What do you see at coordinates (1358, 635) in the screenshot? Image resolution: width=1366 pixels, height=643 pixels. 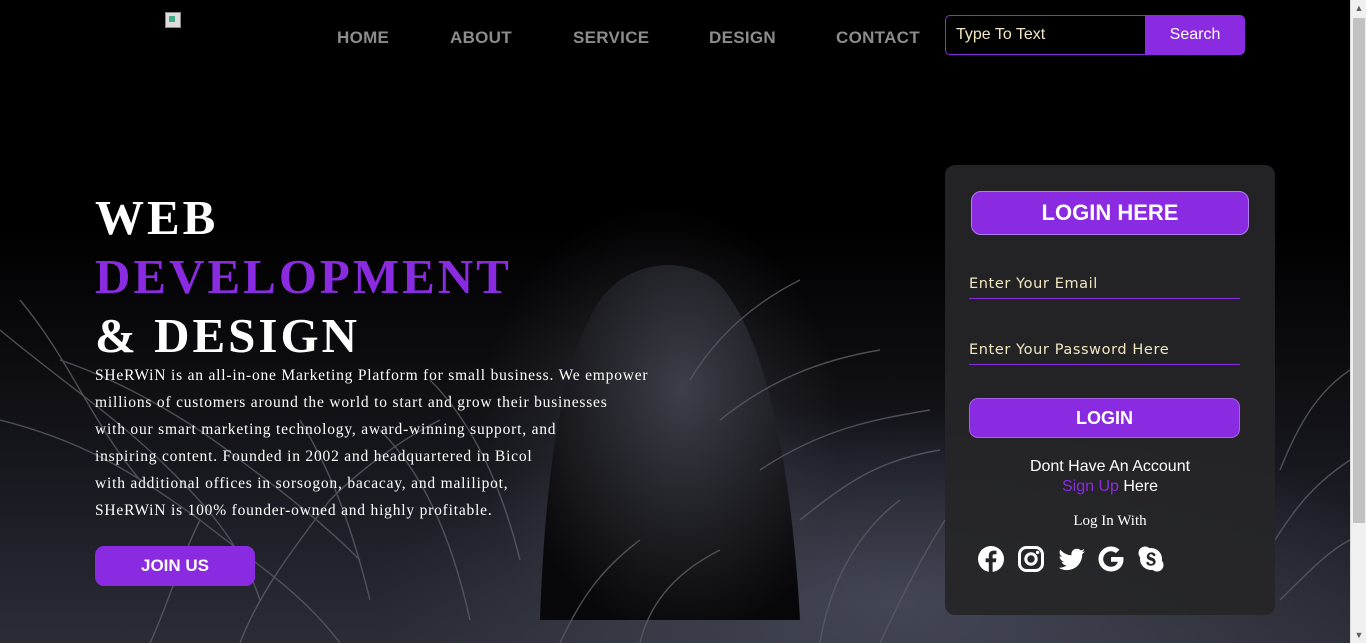 I see `scroll-down-arrow-icon: ▼` at bounding box center [1358, 635].